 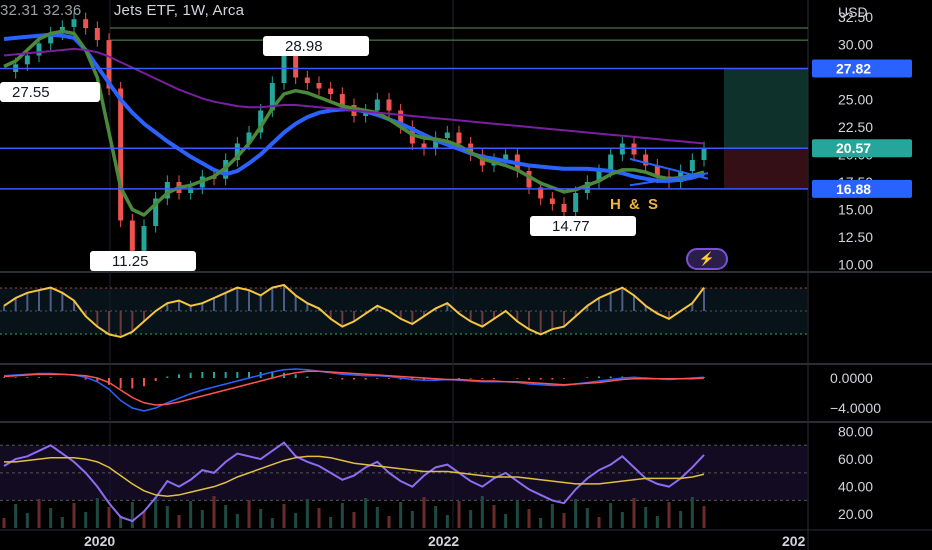 I want to click on price-callout-label: 14.77, so click(x=571, y=226).